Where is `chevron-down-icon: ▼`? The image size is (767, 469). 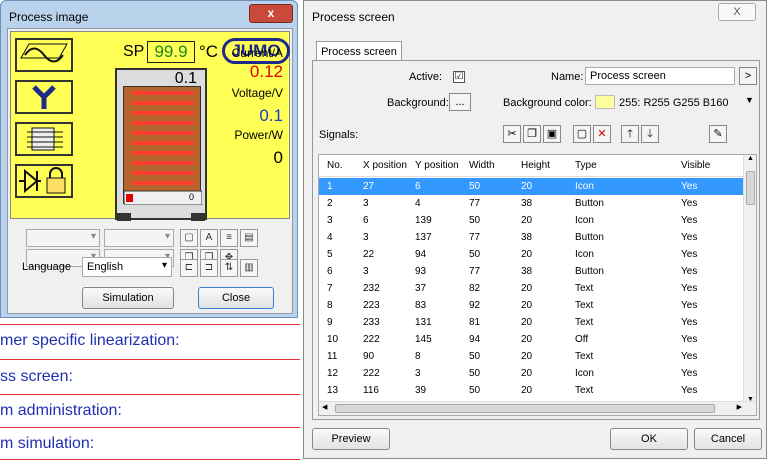
chevron-down-icon: ▼ is located at coordinates (749, 100).